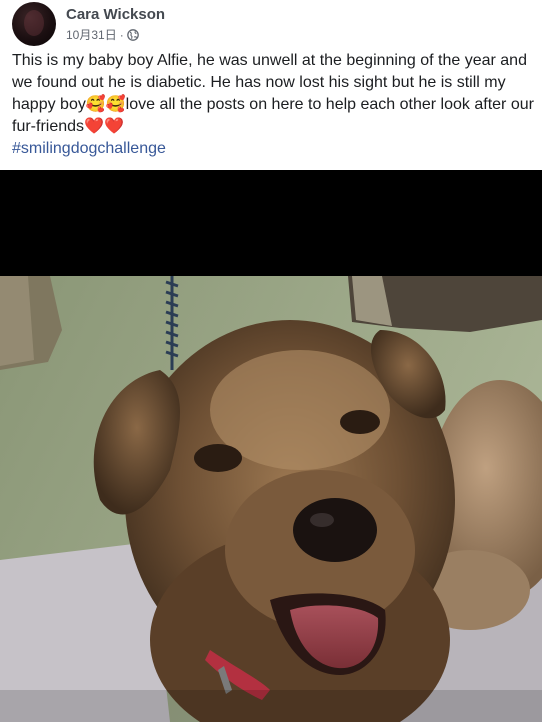  I want to click on post-header: Cara Wickson 10月31日 ·, so click(88, 24).